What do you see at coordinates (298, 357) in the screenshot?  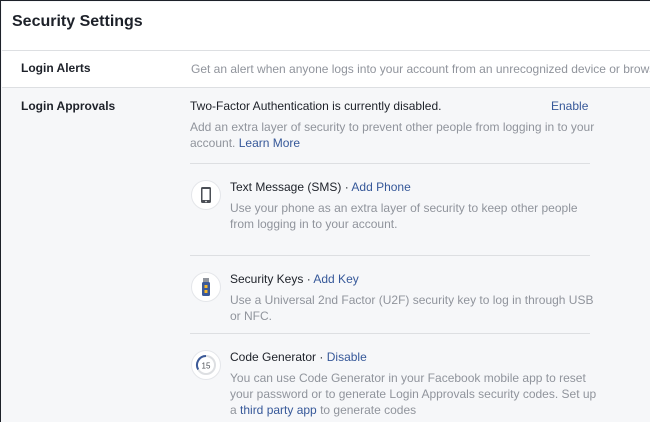 I see `method-code-generator-title: Code Generator · Disable` at bounding box center [298, 357].